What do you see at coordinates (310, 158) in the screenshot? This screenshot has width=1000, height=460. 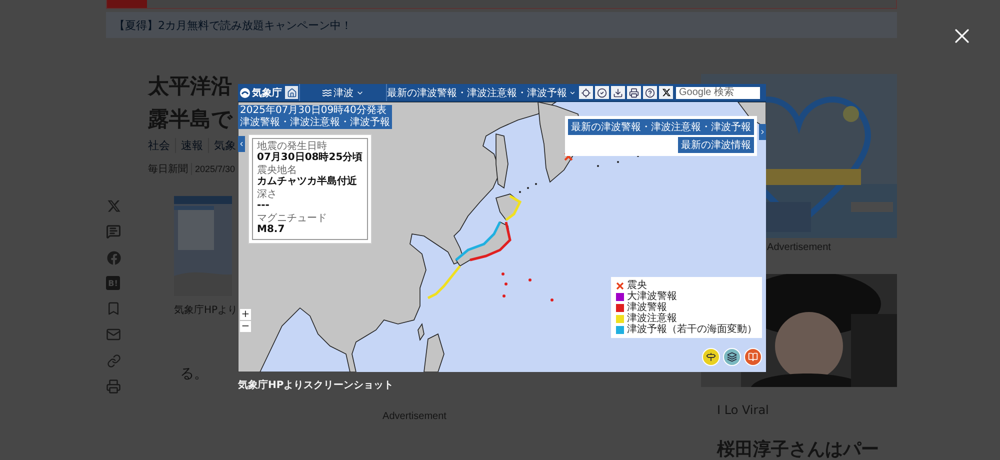 I see `field-value: 07月30日08時25分頃` at bounding box center [310, 158].